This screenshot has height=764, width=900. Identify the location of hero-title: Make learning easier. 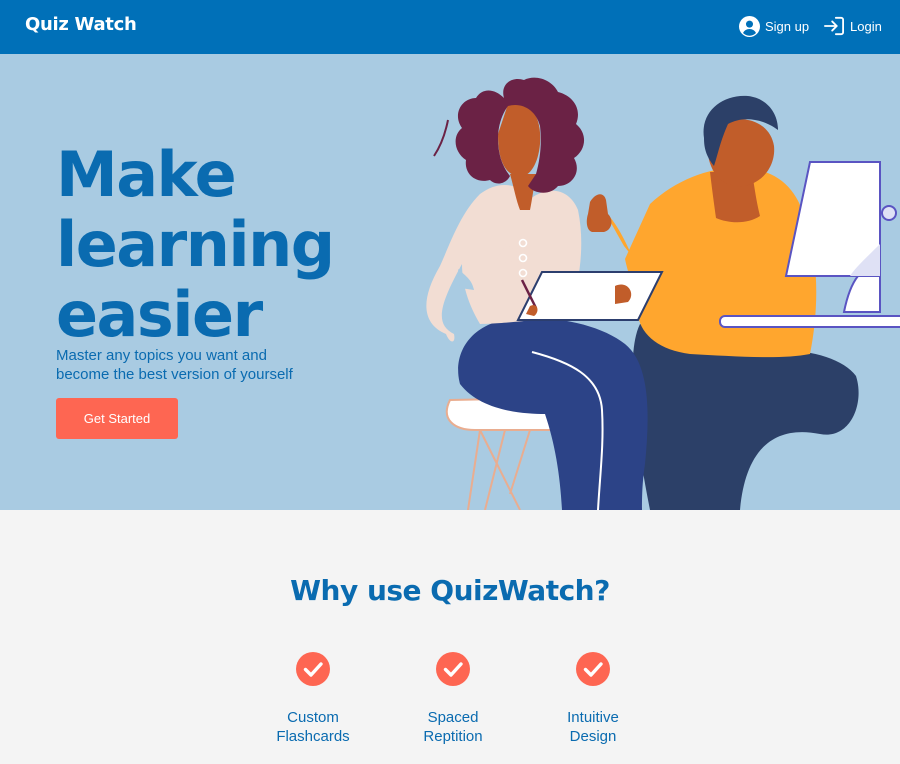
(216, 245).